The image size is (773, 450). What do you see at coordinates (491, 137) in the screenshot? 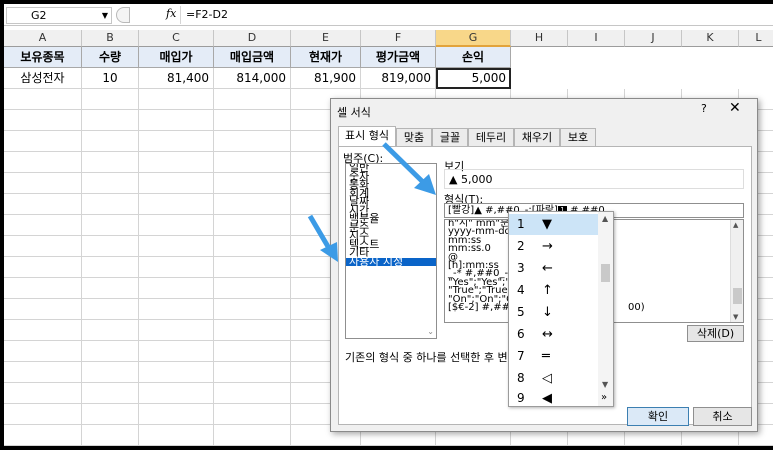
I see `tab-border: 테두리` at bounding box center [491, 137].